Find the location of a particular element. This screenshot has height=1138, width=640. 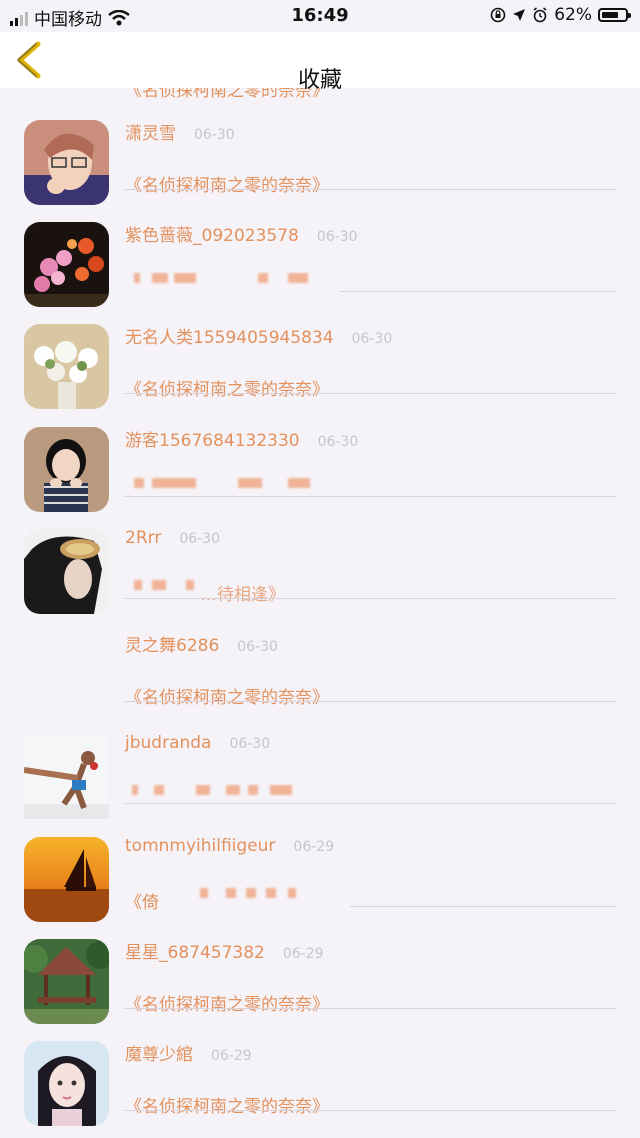

battery-icon is located at coordinates (614, 15).